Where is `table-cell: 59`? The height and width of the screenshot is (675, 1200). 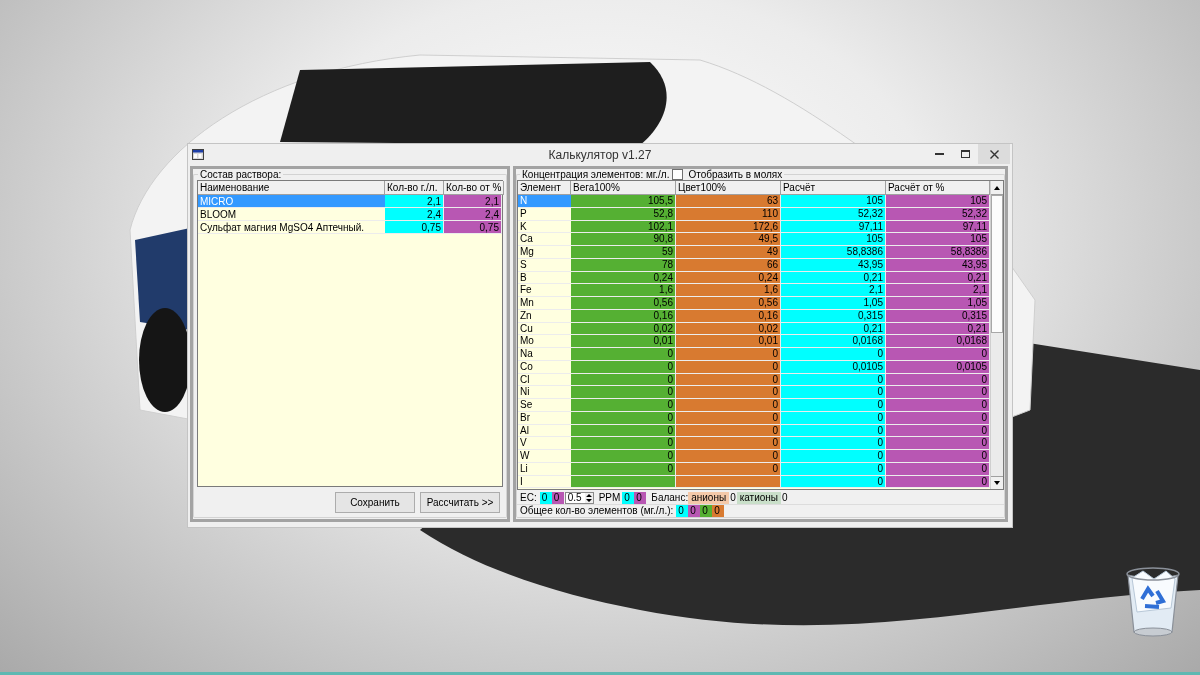
table-cell: 59 is located at coordinates (623, 252).